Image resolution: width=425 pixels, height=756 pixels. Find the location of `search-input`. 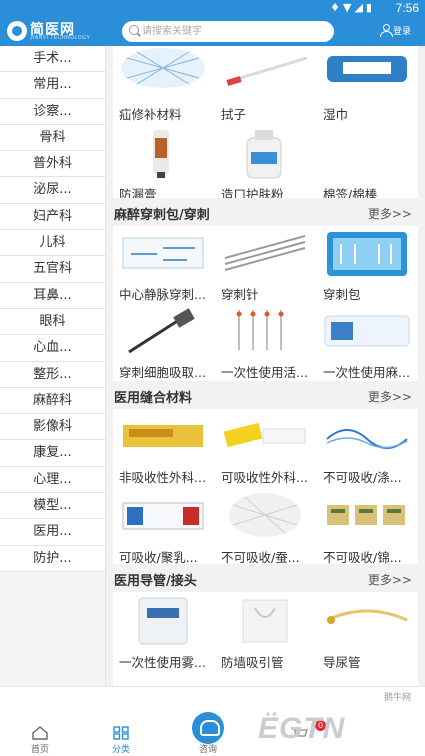

search-input is located at coordinates (234, 31).